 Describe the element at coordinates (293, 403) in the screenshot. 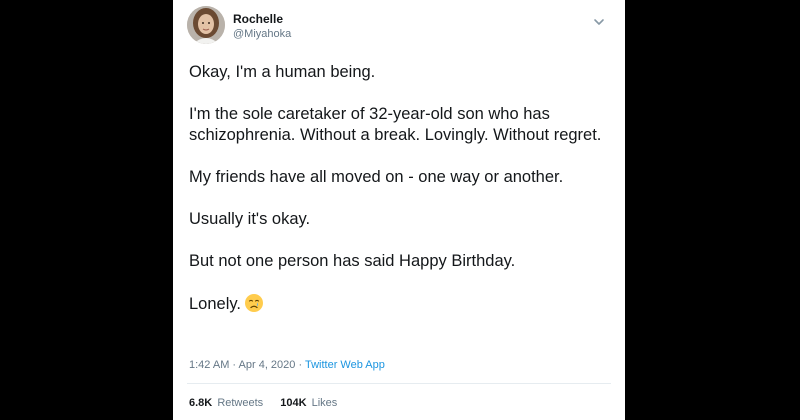

I see `likes-count: 104K` at that location.